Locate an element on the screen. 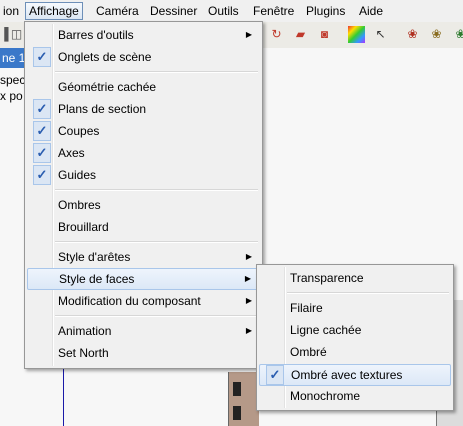 The image size is (463, 426). menu-item-ombres: Ombres is located at coordinates (143, 205).